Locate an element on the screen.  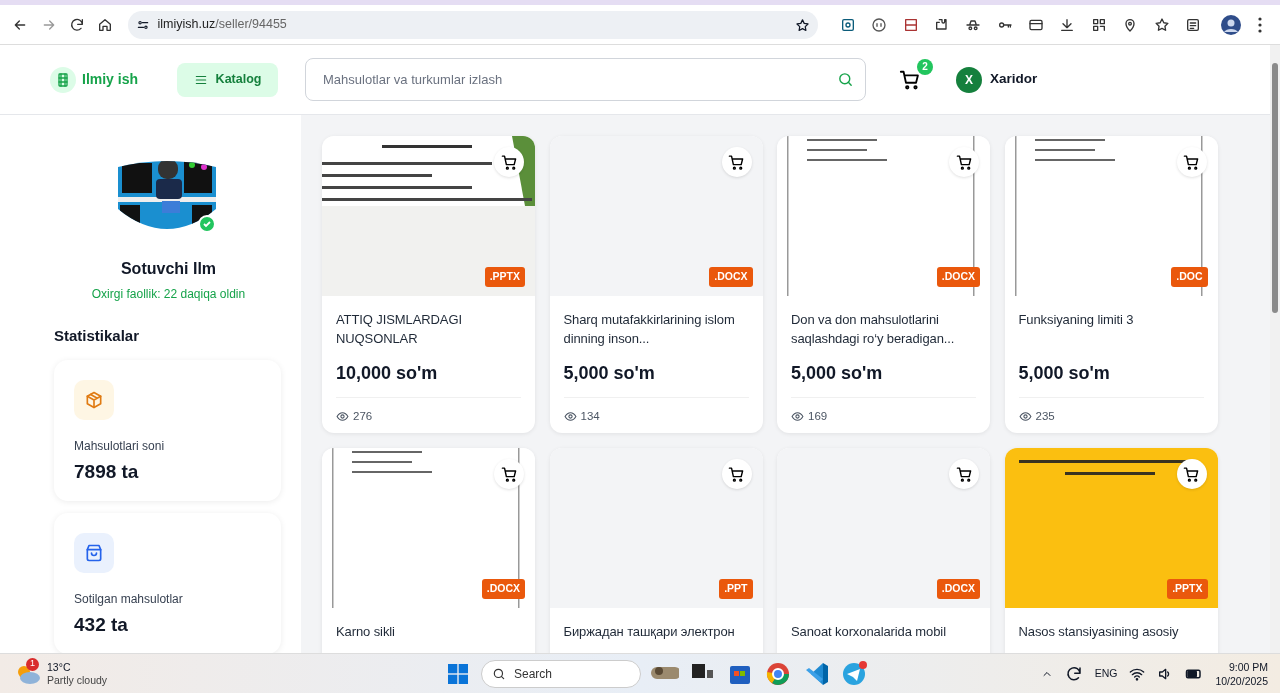
address-bar: ilmiyish.uz/seller/94455 is located at coordinates (472, 24).